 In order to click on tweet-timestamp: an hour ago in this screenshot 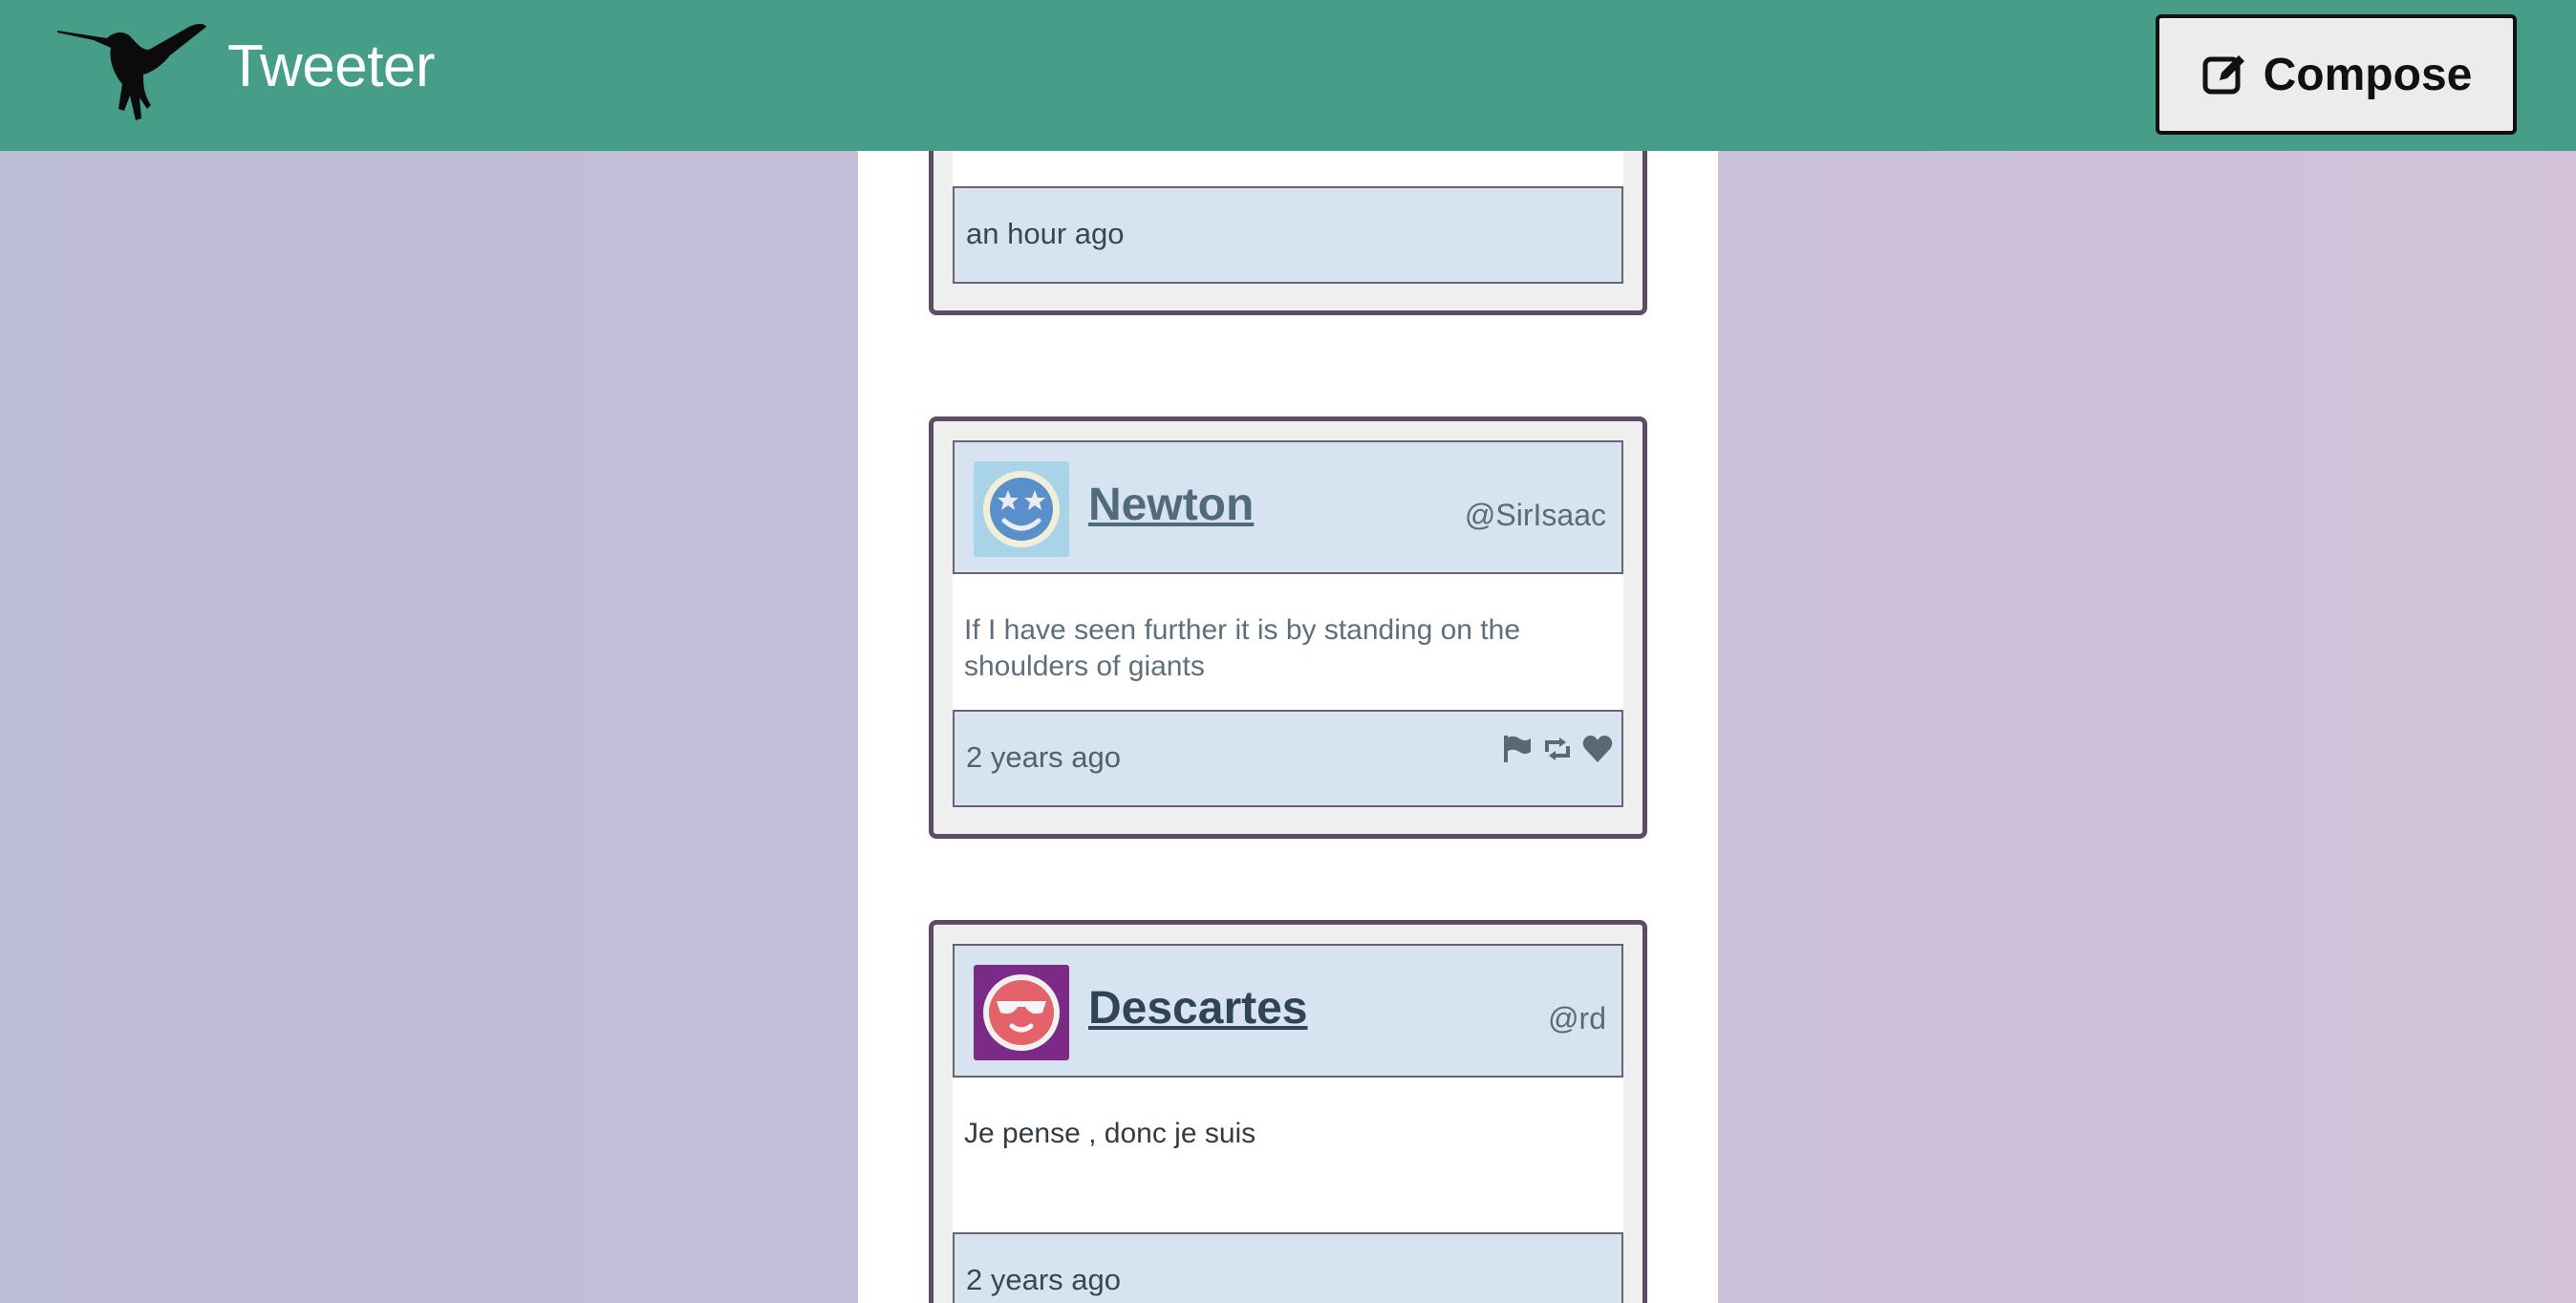, I will do `click(1045, 233)`.